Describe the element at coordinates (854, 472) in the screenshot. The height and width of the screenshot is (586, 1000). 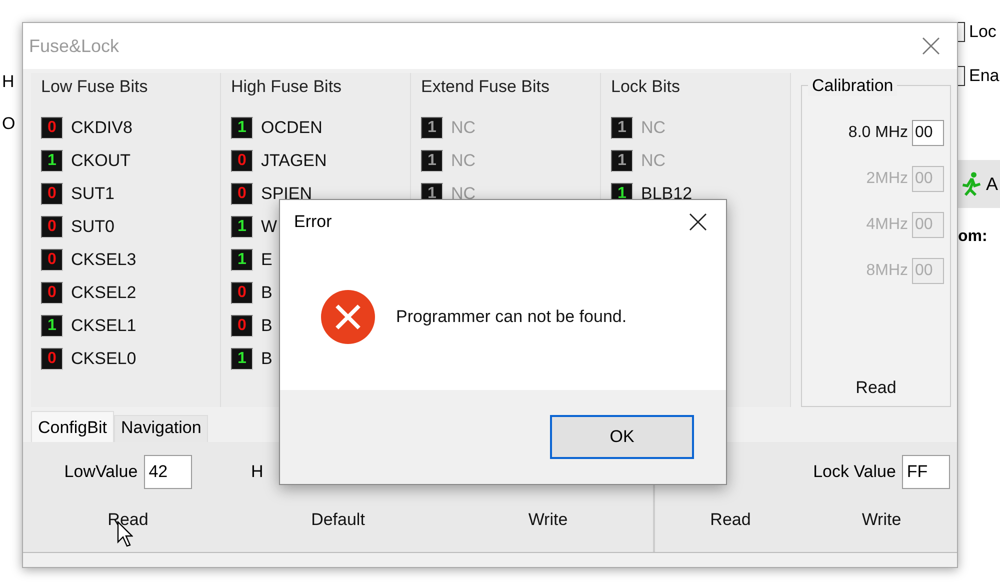
I see `lock-value-label: Lock Value` at that location.